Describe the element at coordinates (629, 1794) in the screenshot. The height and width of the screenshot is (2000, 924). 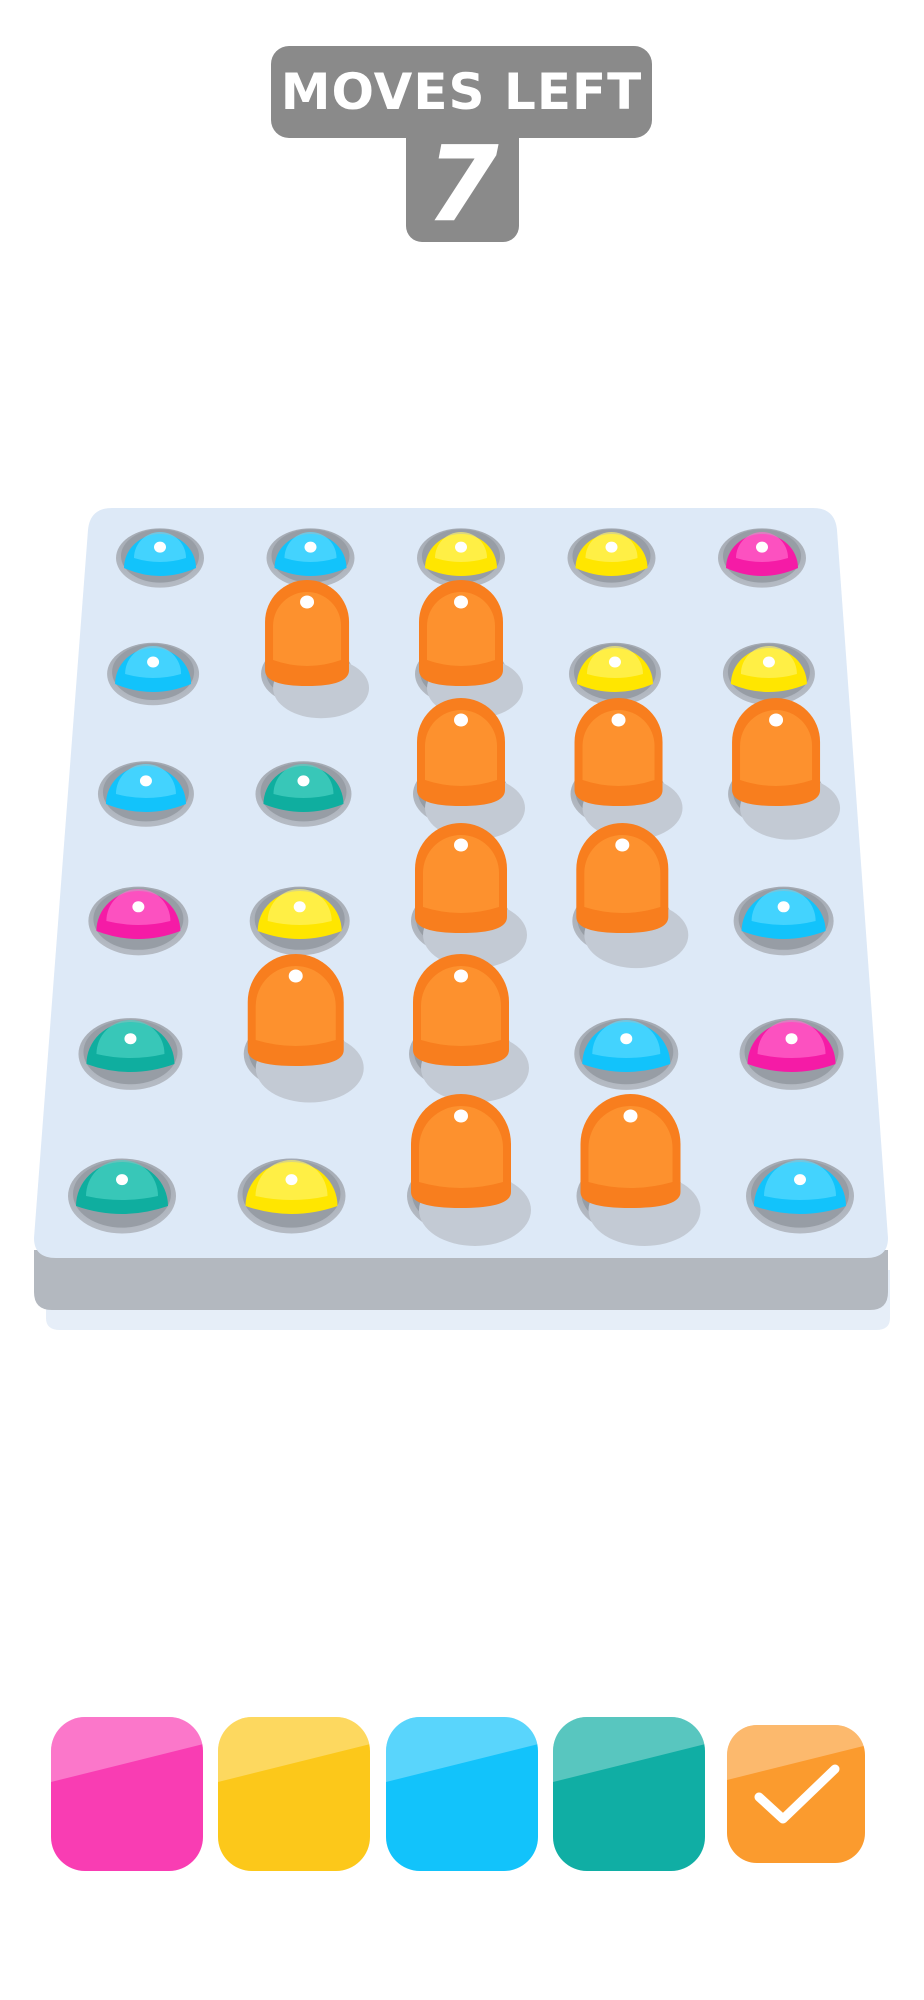
I see `teal-color-button` at that location.